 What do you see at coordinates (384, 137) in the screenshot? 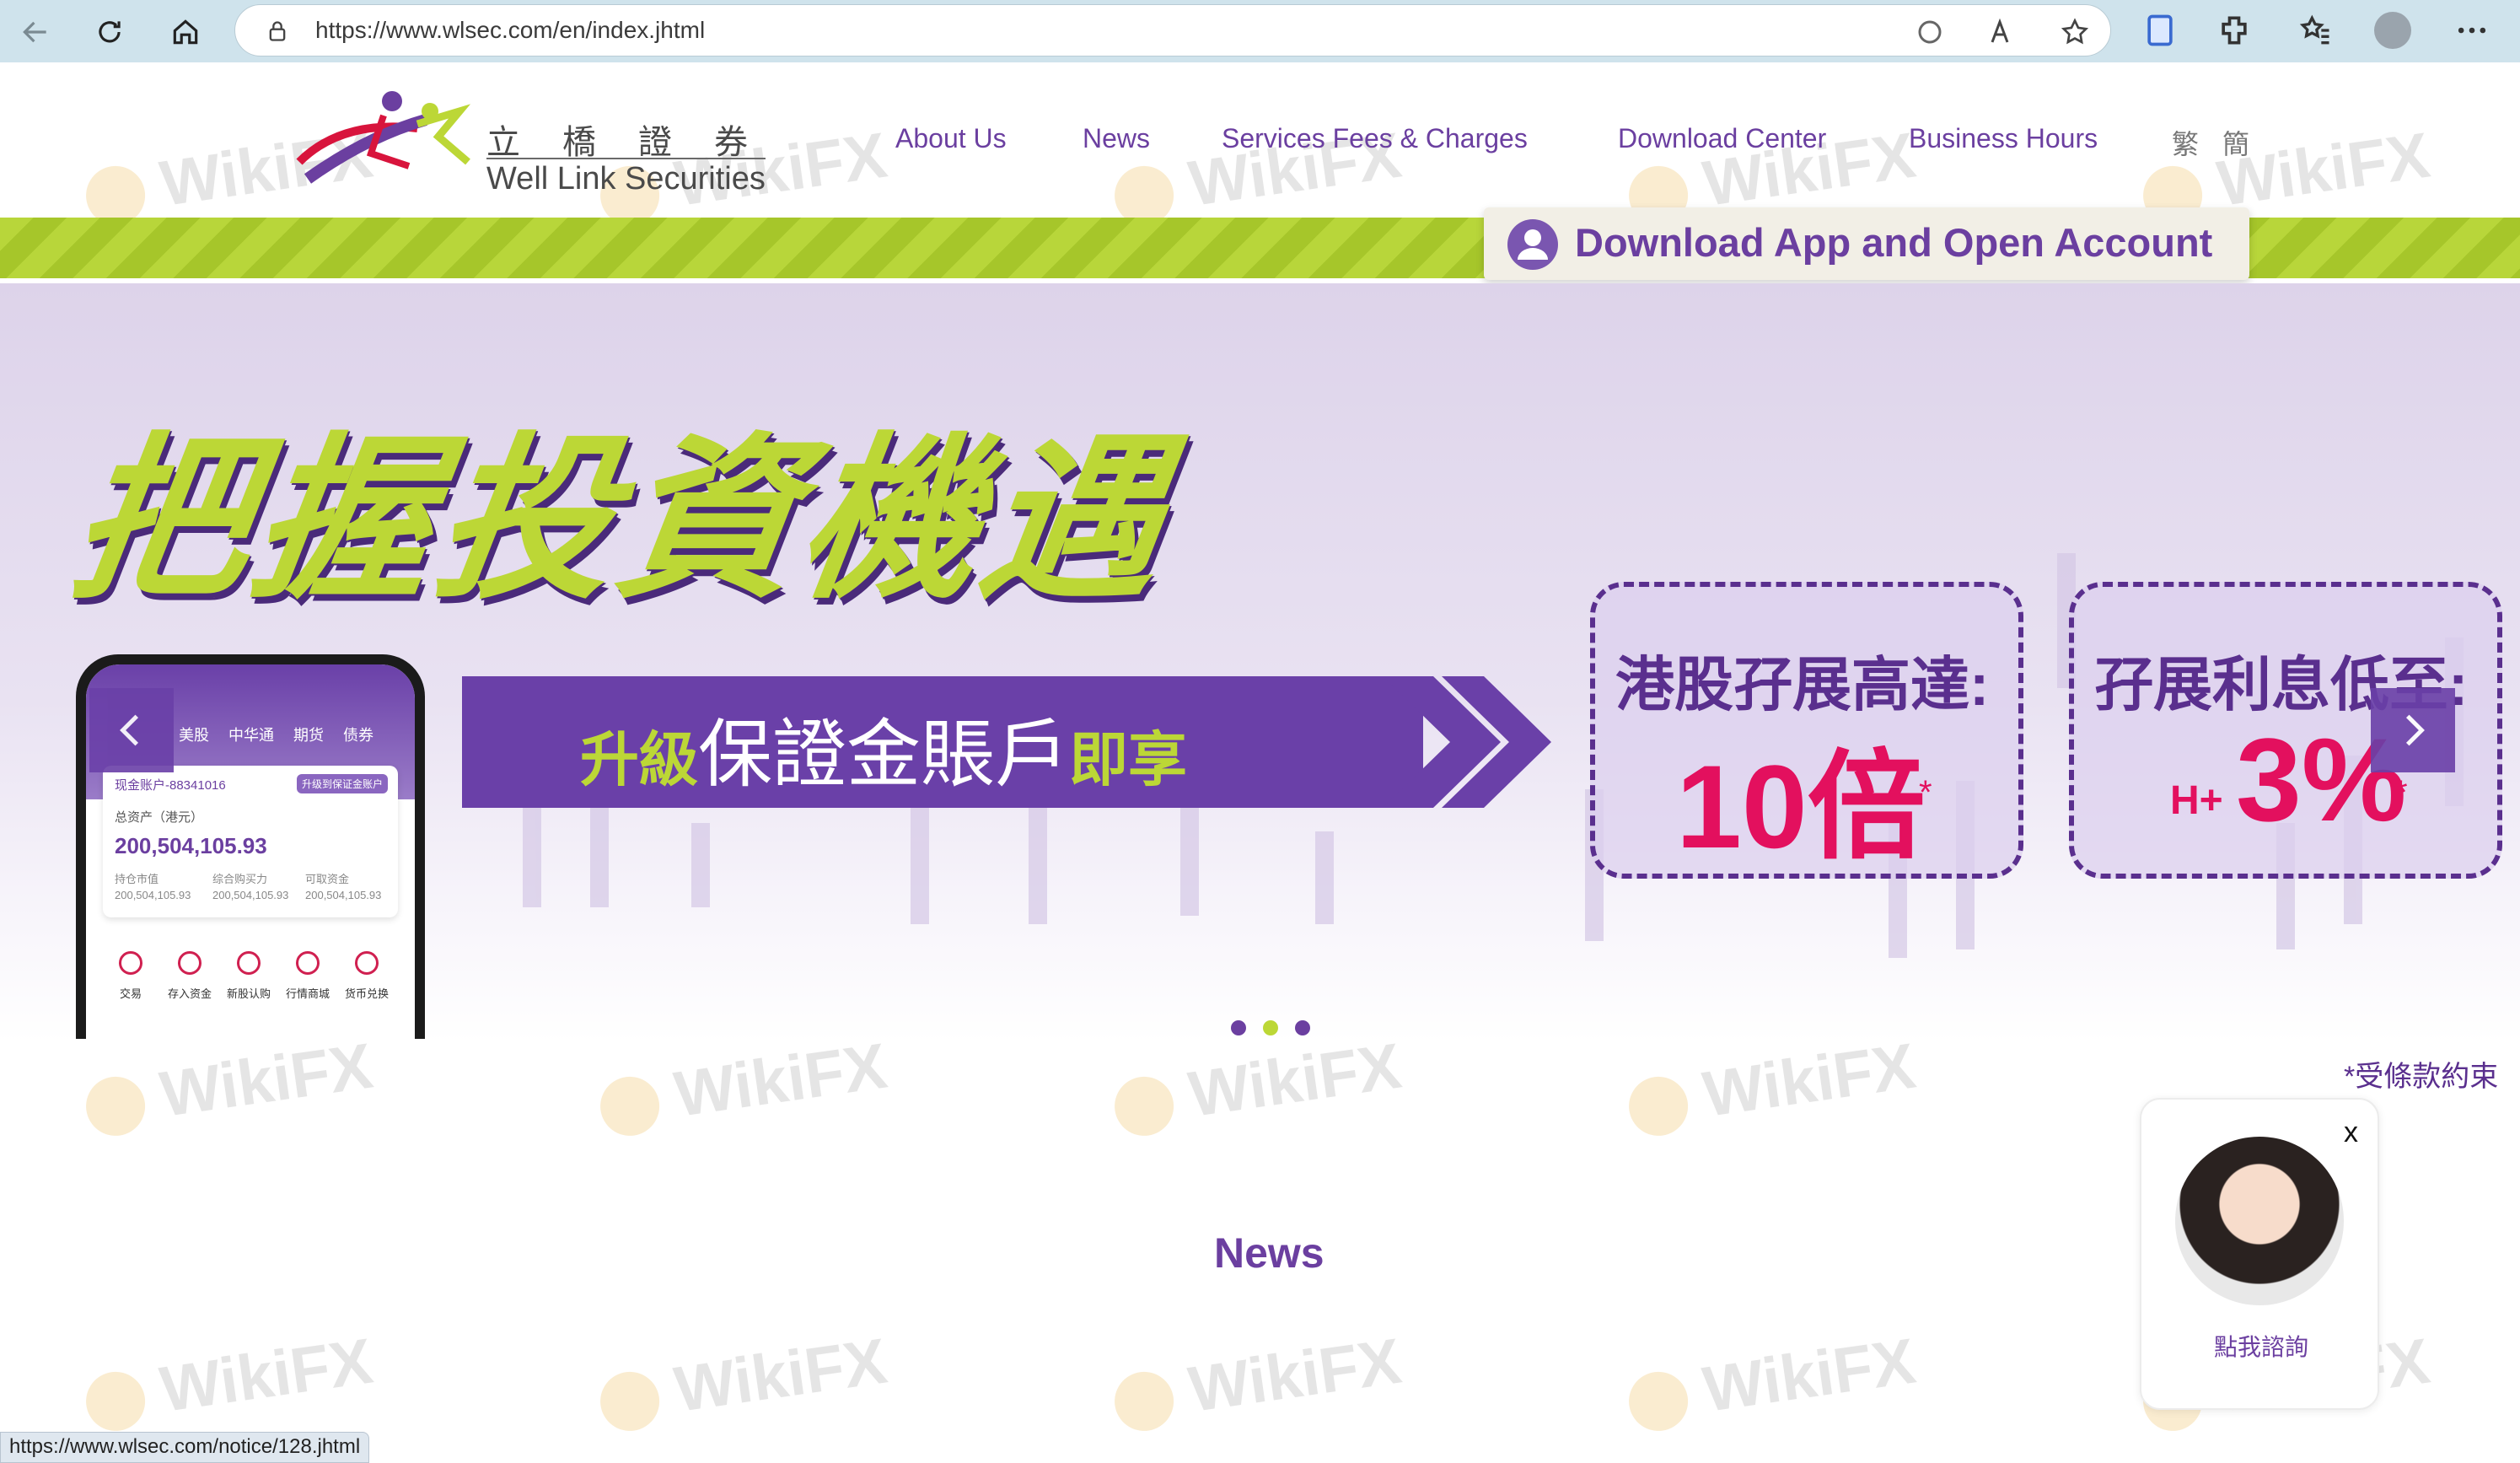
I see `well-link-logo-icon` at bounding box center [384, 137].